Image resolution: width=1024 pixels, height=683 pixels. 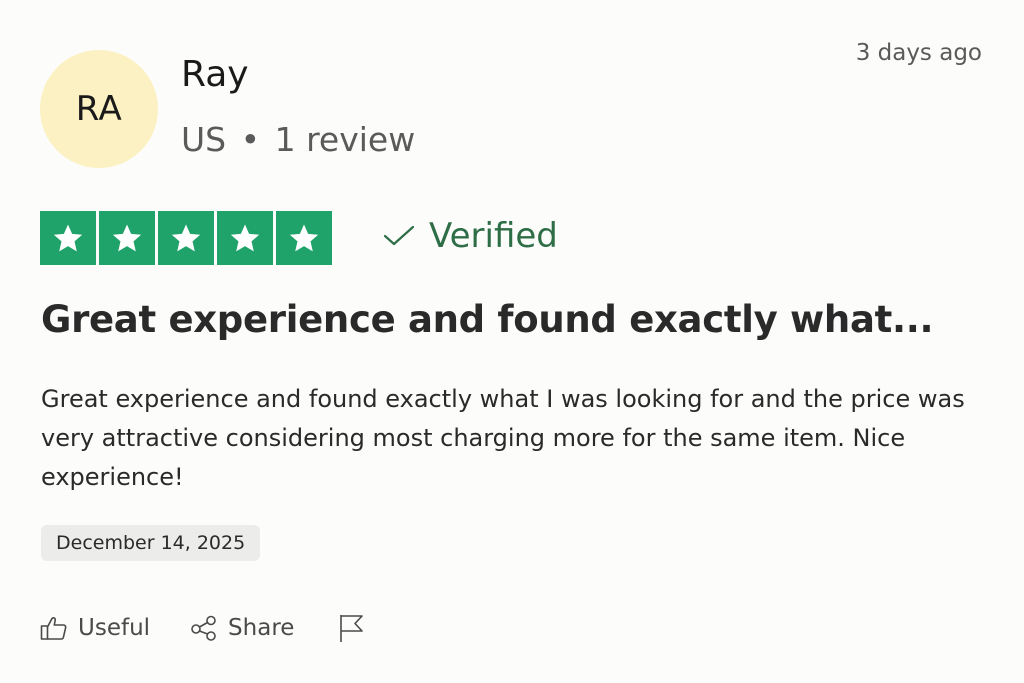 I want to click on reviewer-review-count: 1 review, so click(x=345, y=139).